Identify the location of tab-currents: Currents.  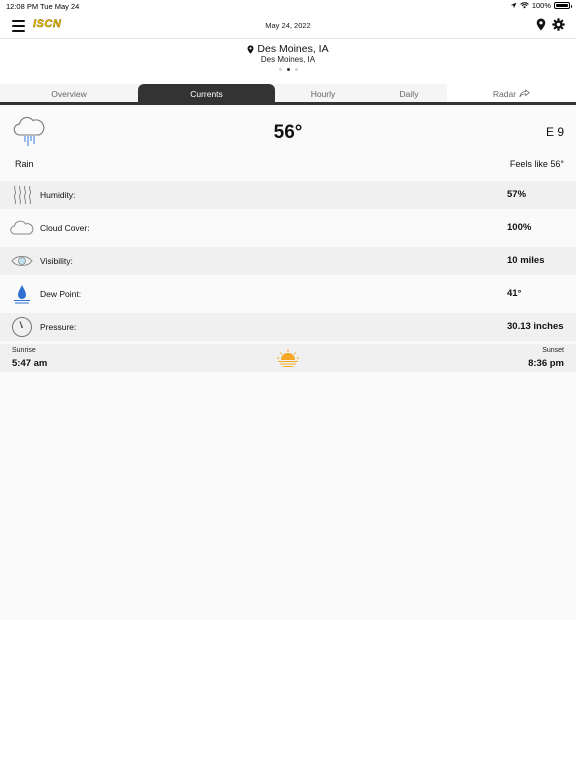
(206, 93).